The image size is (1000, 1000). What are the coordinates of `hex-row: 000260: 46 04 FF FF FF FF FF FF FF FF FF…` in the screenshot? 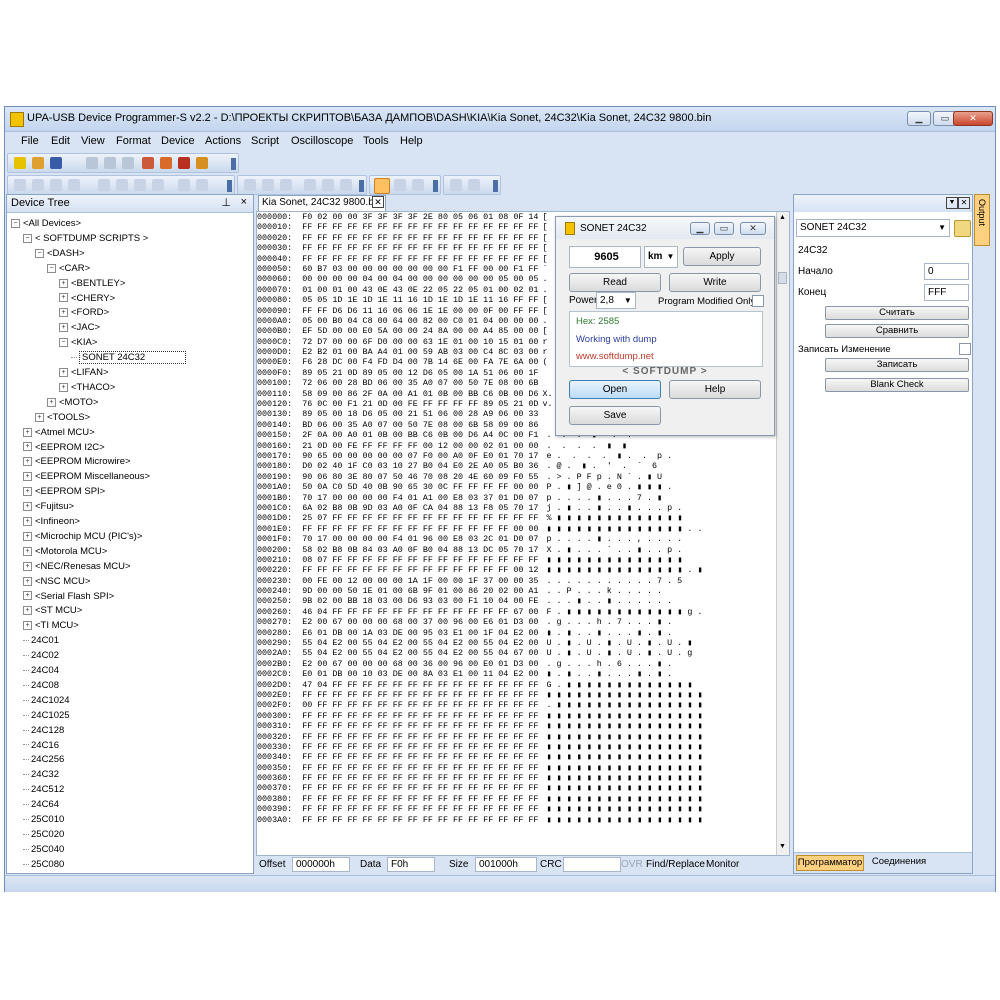 It's located at (522, 612).